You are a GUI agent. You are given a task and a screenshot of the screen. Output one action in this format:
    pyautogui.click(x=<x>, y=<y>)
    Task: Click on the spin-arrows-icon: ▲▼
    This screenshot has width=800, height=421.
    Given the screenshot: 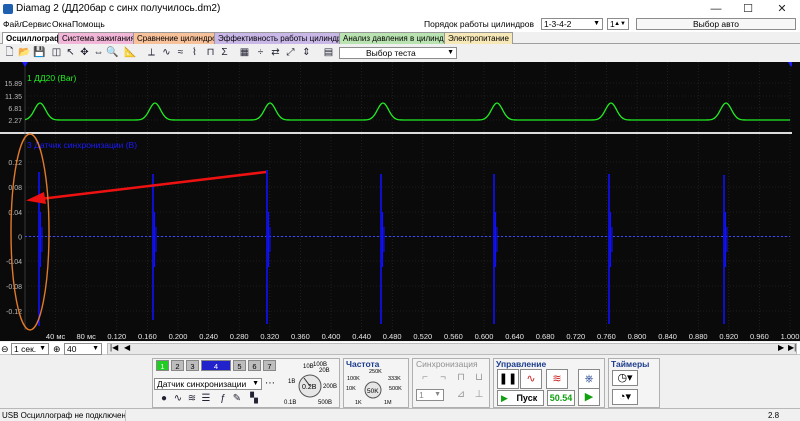 What is the action you would take?
    pyautogui.click(x=620, y=24)
    